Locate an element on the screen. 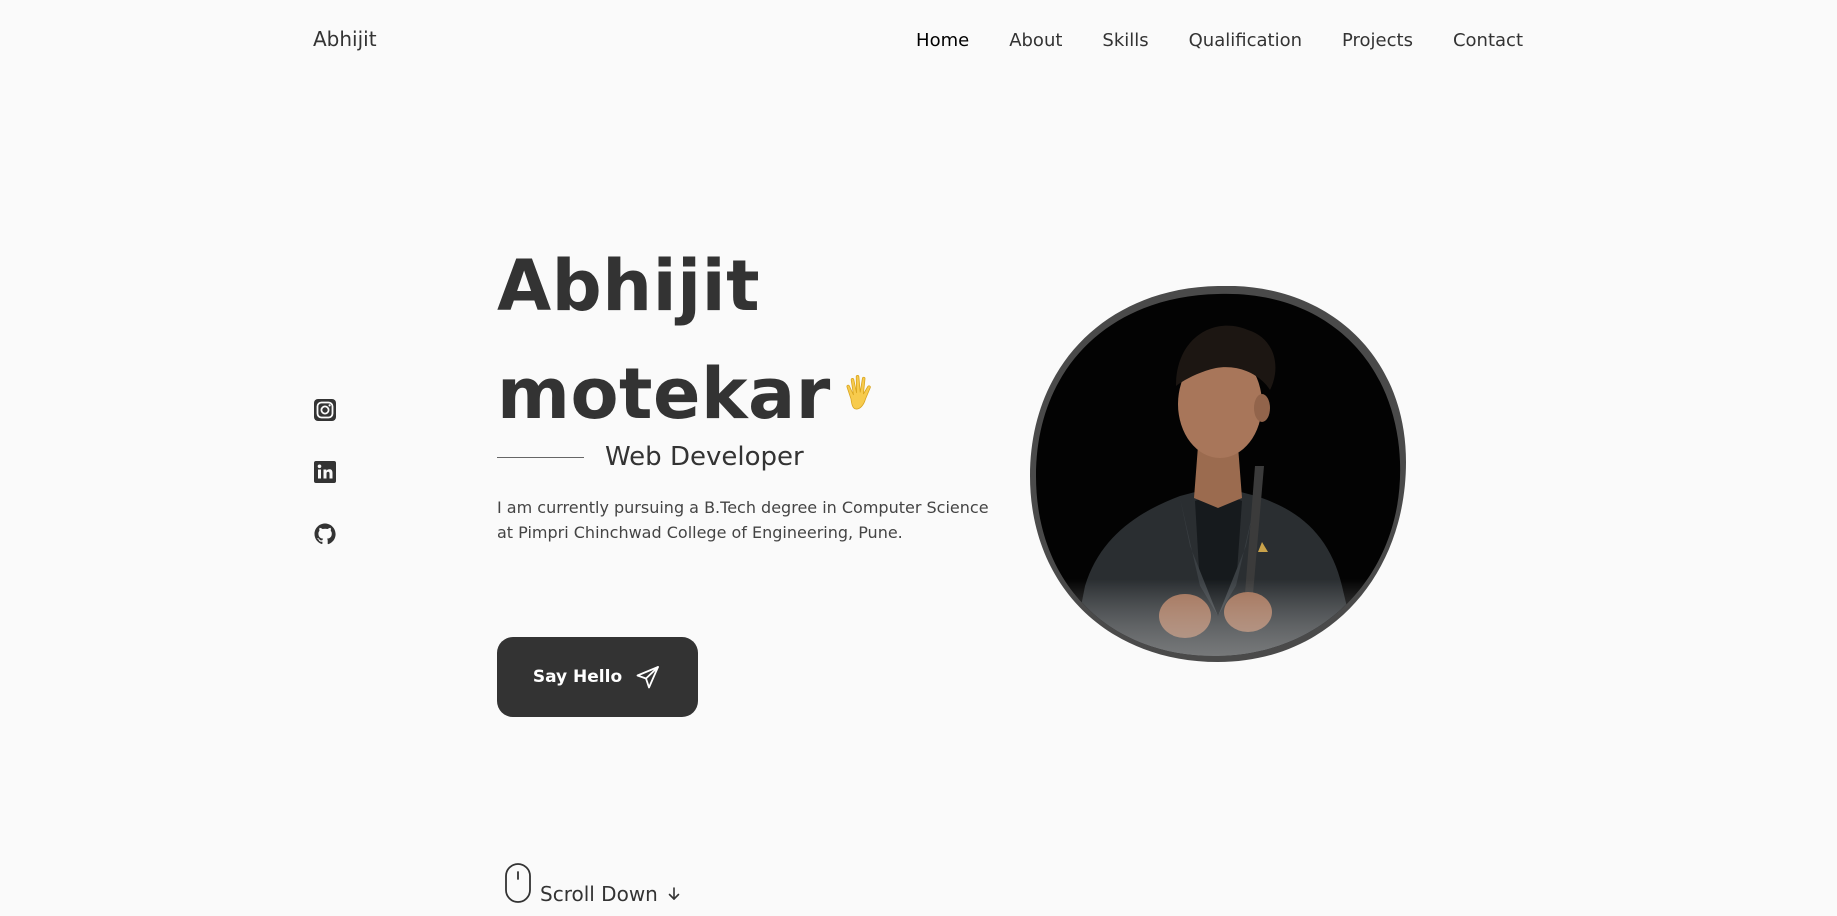 This screenshot has width=1837, height=916. say-hello-button: Say Hello is located at coordinates (597, 677).